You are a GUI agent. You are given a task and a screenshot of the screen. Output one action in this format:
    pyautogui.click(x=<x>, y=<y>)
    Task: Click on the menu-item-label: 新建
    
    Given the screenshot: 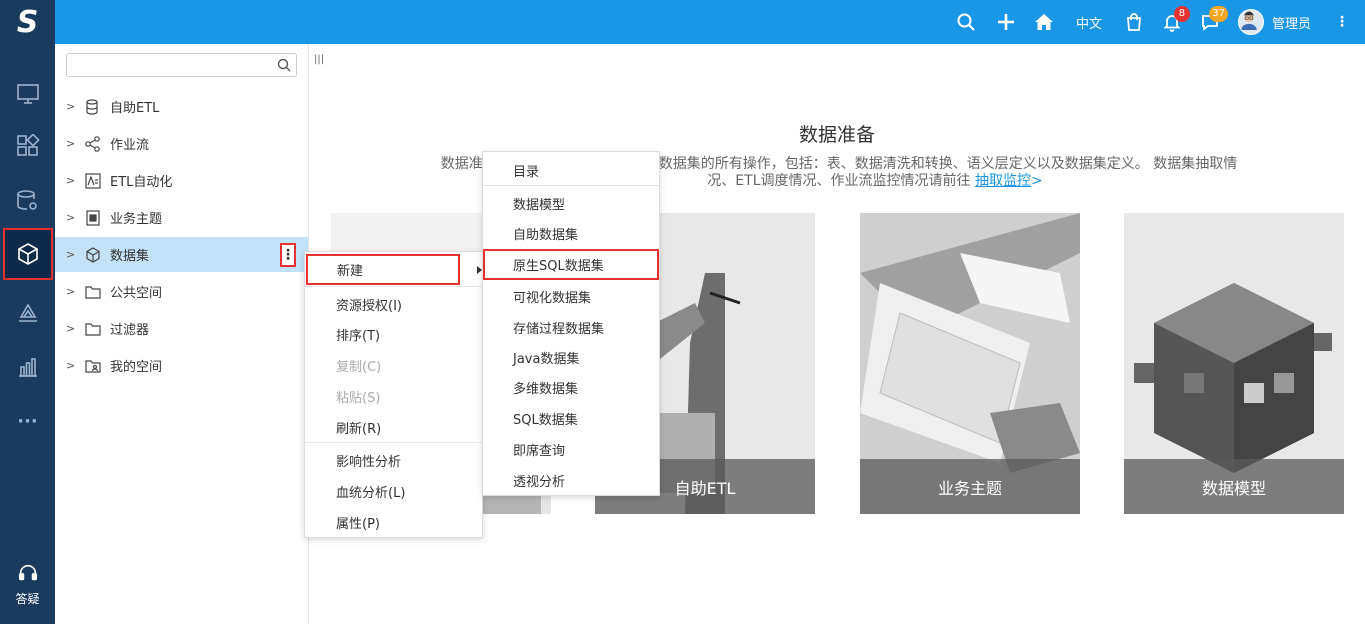 What is the action you would take?
    pyautogui.click(x=350, y=271)
    